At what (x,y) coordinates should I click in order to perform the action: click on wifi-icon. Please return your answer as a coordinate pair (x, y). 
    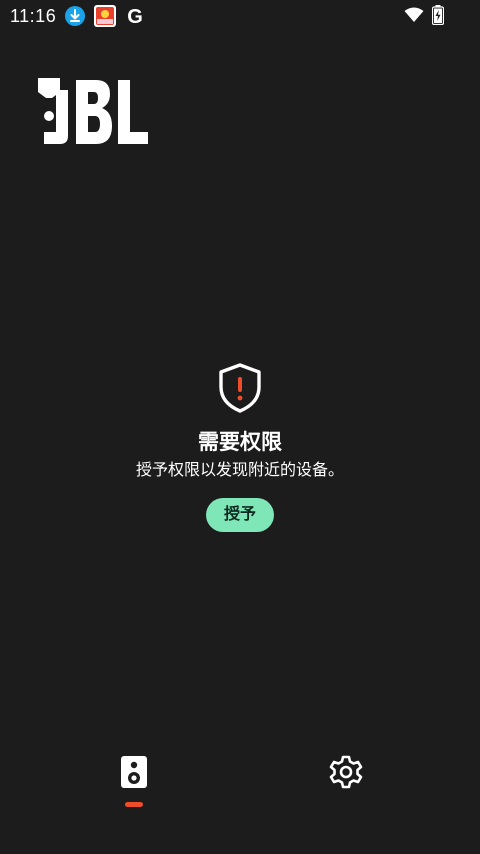
    Looking at the image, I should click on (414, 17).